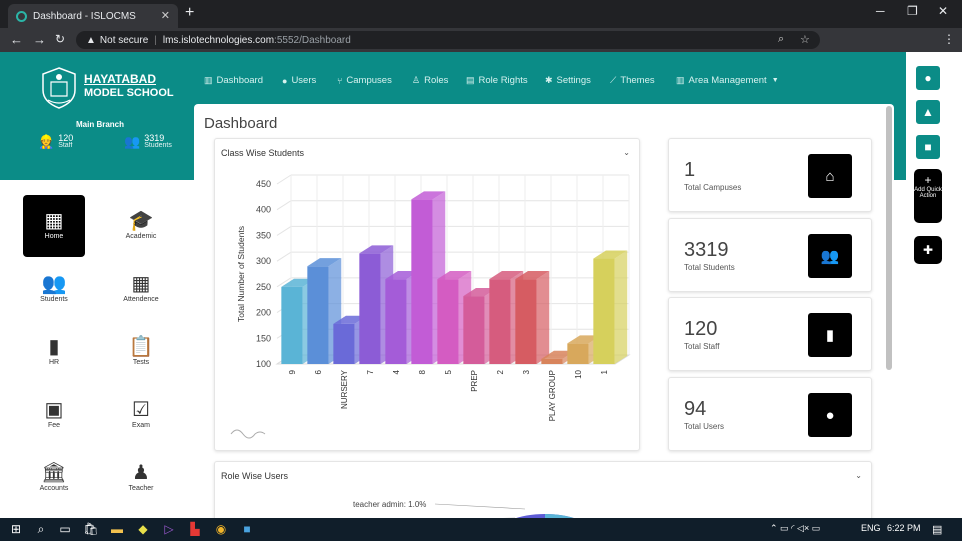  I want to click on tray-icons: ⌃ ▭ ◜ ◁× ▭, so click(795, 528).